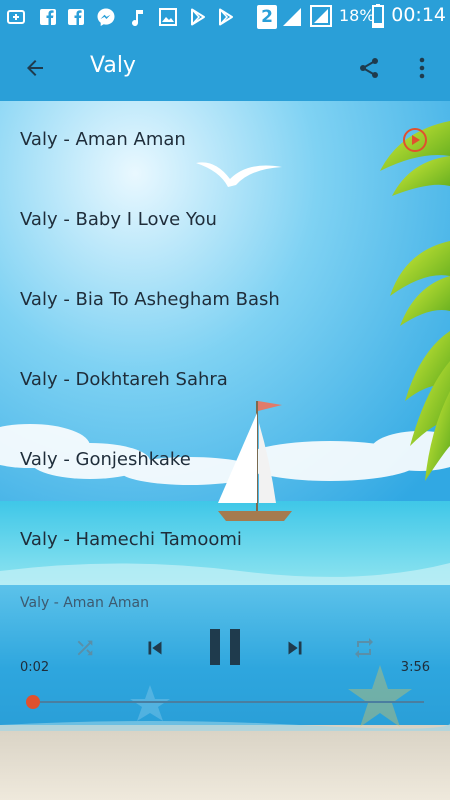 This screenshot has height=800, width=450. I want to click on next-button, so click(295, 648).